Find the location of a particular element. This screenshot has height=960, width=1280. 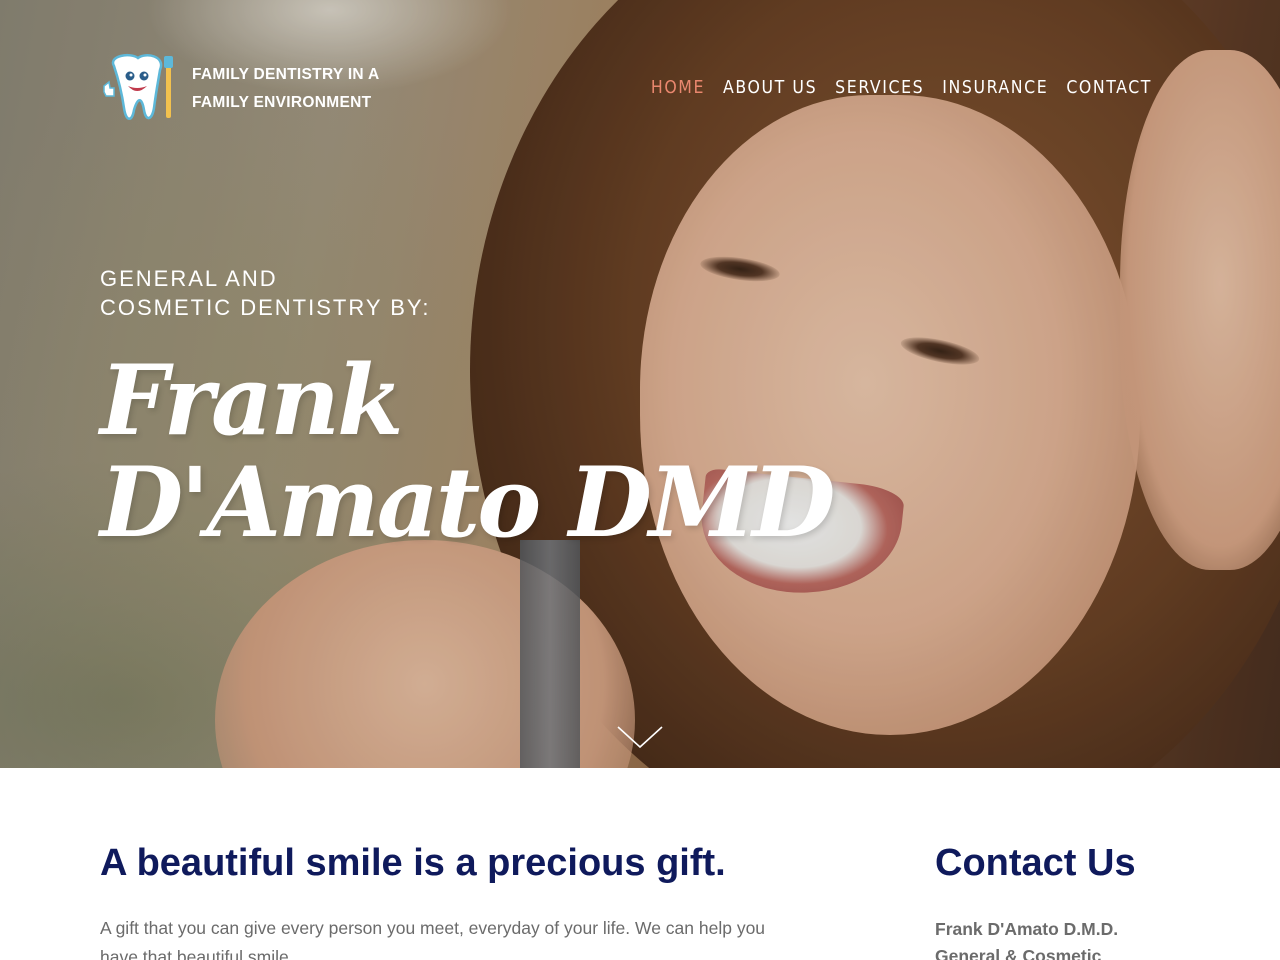

contact-practice-type: General & Cosmetic is located at coordinates (1018, 953).